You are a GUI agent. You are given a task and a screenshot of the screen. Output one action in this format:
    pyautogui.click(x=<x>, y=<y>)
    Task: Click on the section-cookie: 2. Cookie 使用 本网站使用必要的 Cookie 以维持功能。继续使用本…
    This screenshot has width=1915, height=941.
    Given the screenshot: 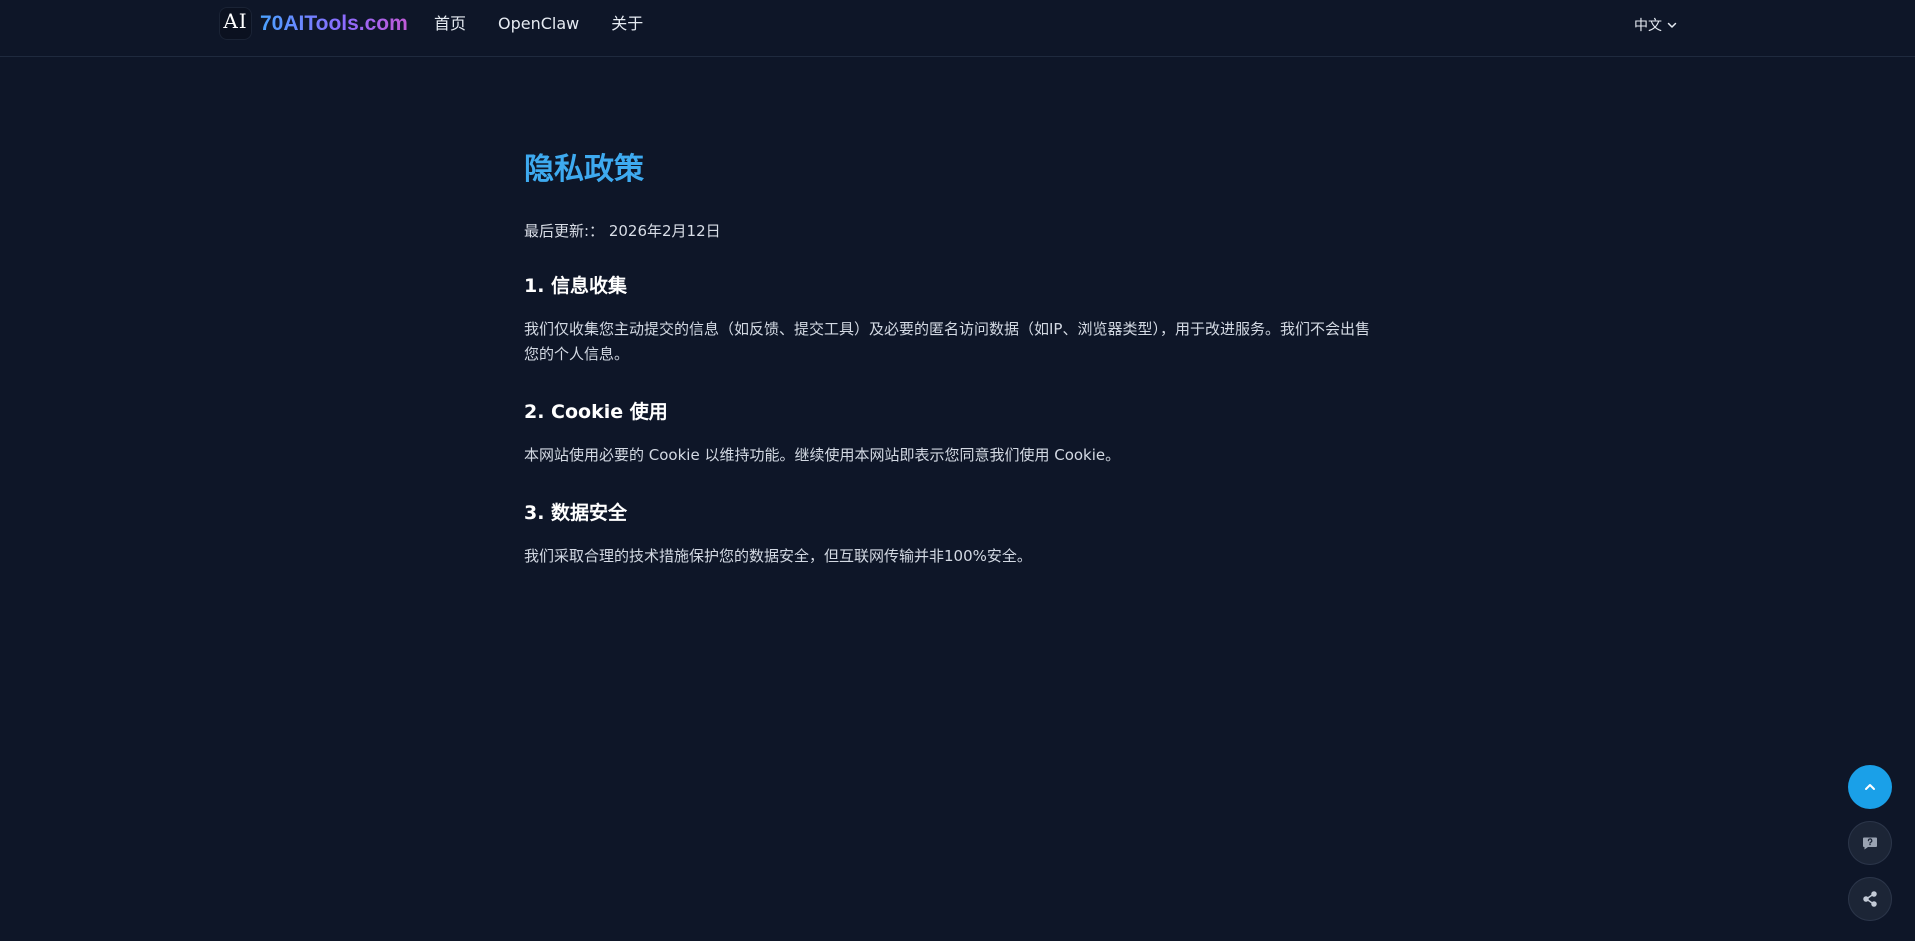 What is the action you would take?
    pyautogui.click(x=954, y=433)
    